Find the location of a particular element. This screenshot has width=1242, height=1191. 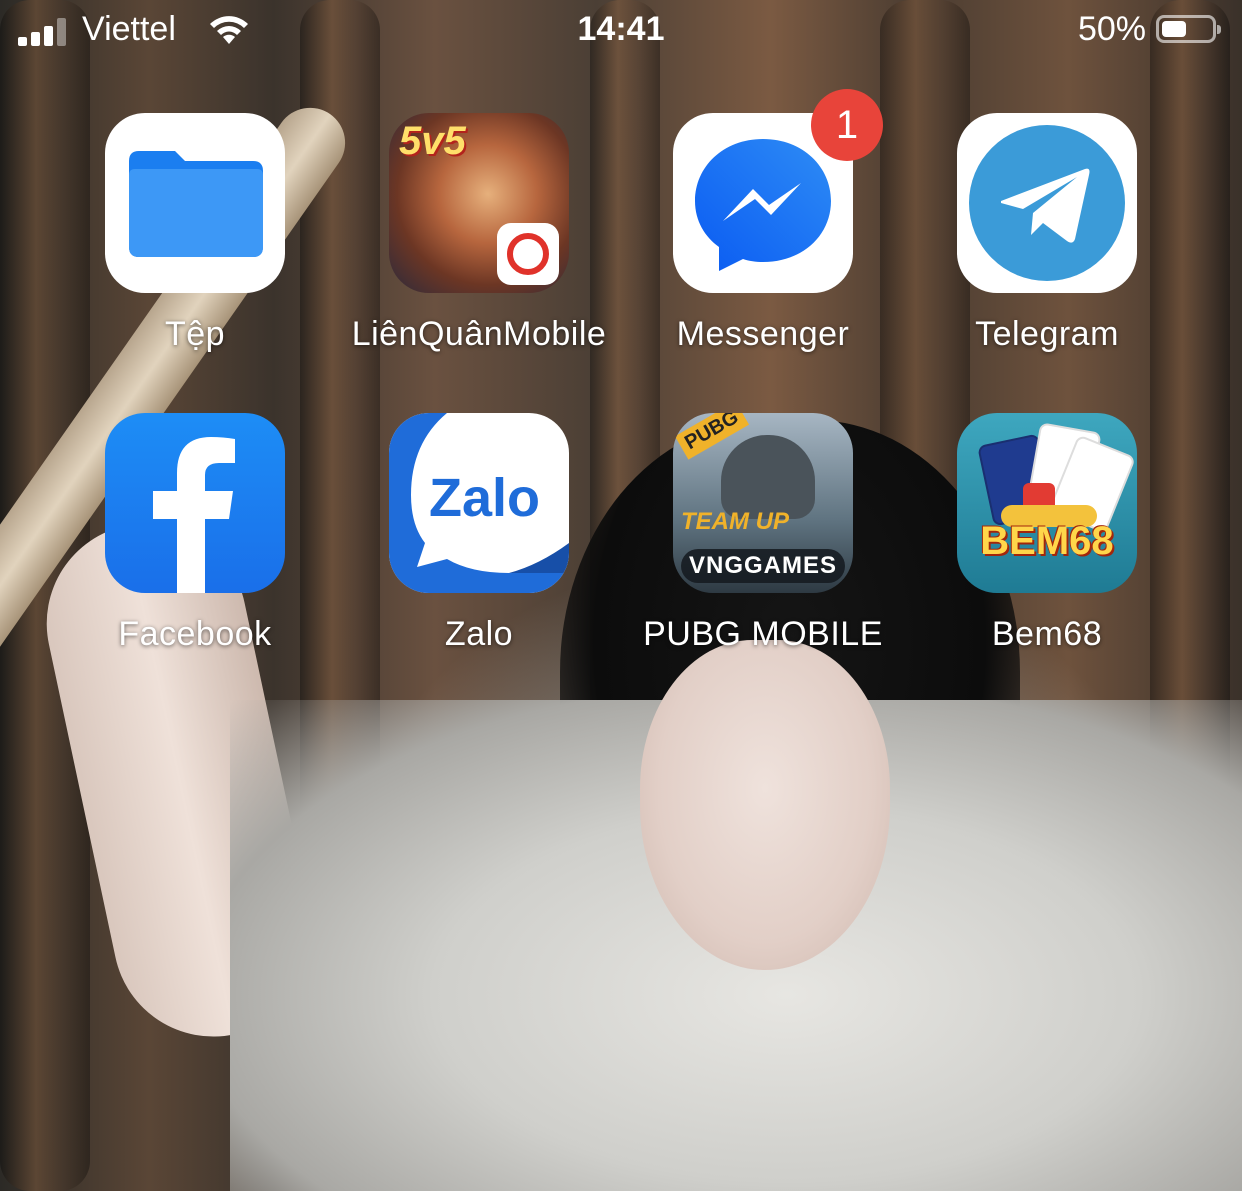

zalo-logo-text: Zalo is located at coordinates (485, 498).